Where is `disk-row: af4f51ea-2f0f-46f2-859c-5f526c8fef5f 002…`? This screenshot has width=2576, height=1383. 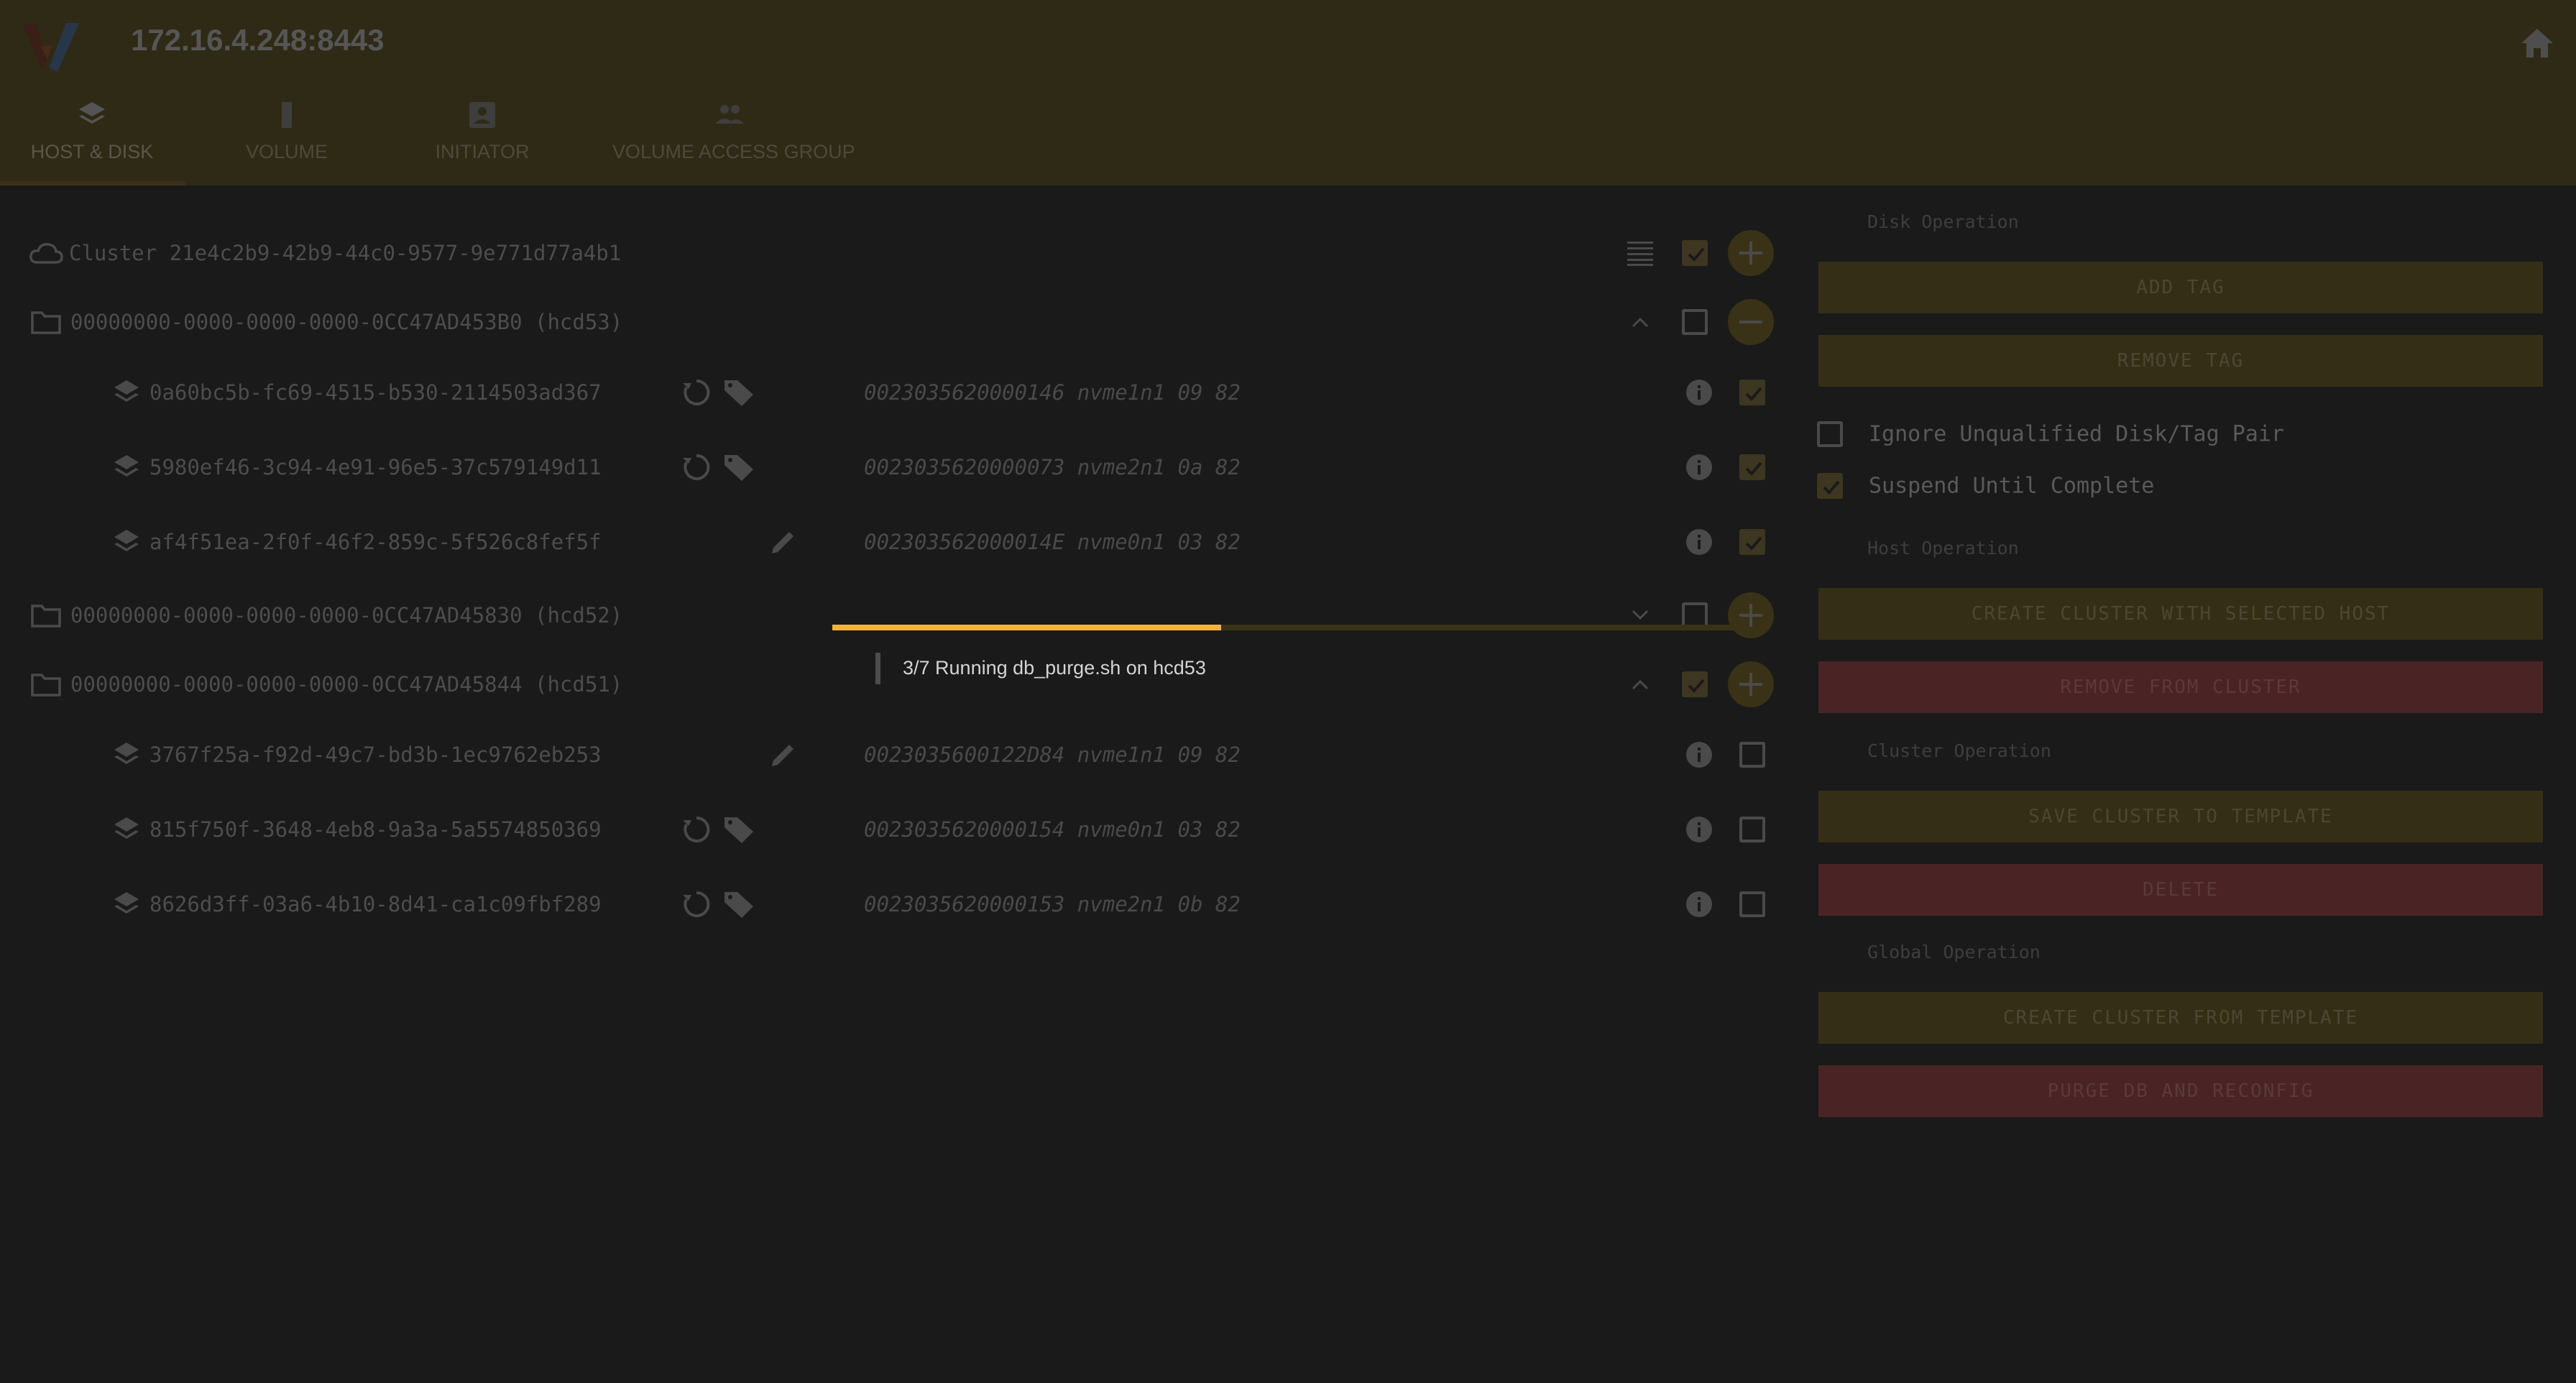
disk-row: af4f51ea-2f0f-46f2-859c-5f526c8fef5f 002… is located at coordinates (891, 542).